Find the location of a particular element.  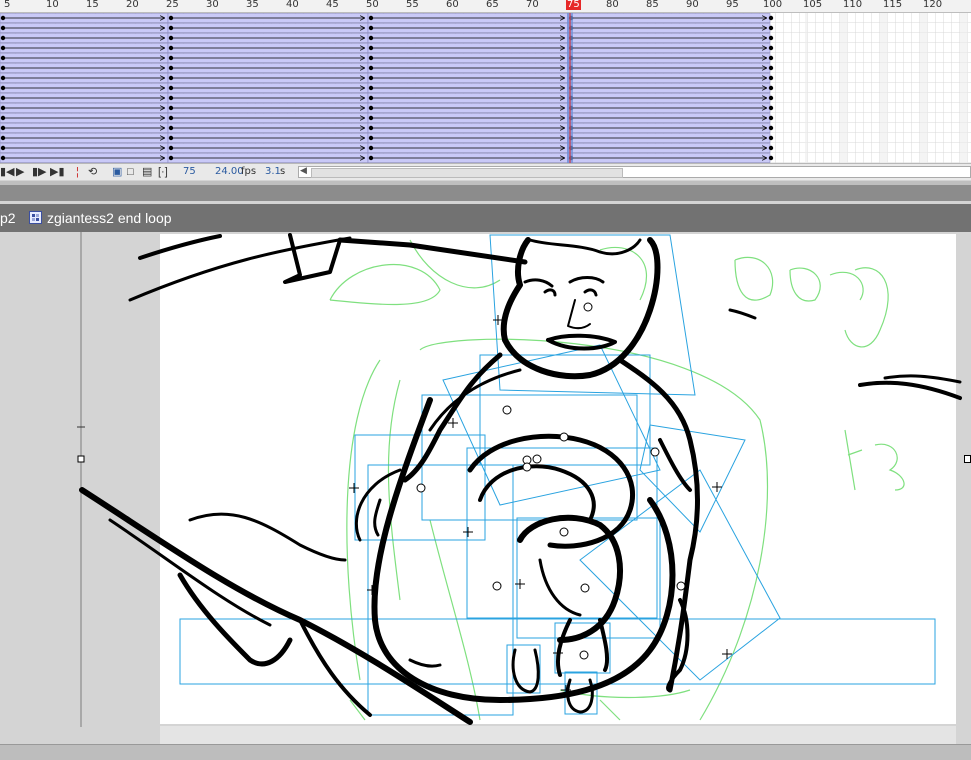

current-frame-readout: 75 is located at coordinates (189, 171).